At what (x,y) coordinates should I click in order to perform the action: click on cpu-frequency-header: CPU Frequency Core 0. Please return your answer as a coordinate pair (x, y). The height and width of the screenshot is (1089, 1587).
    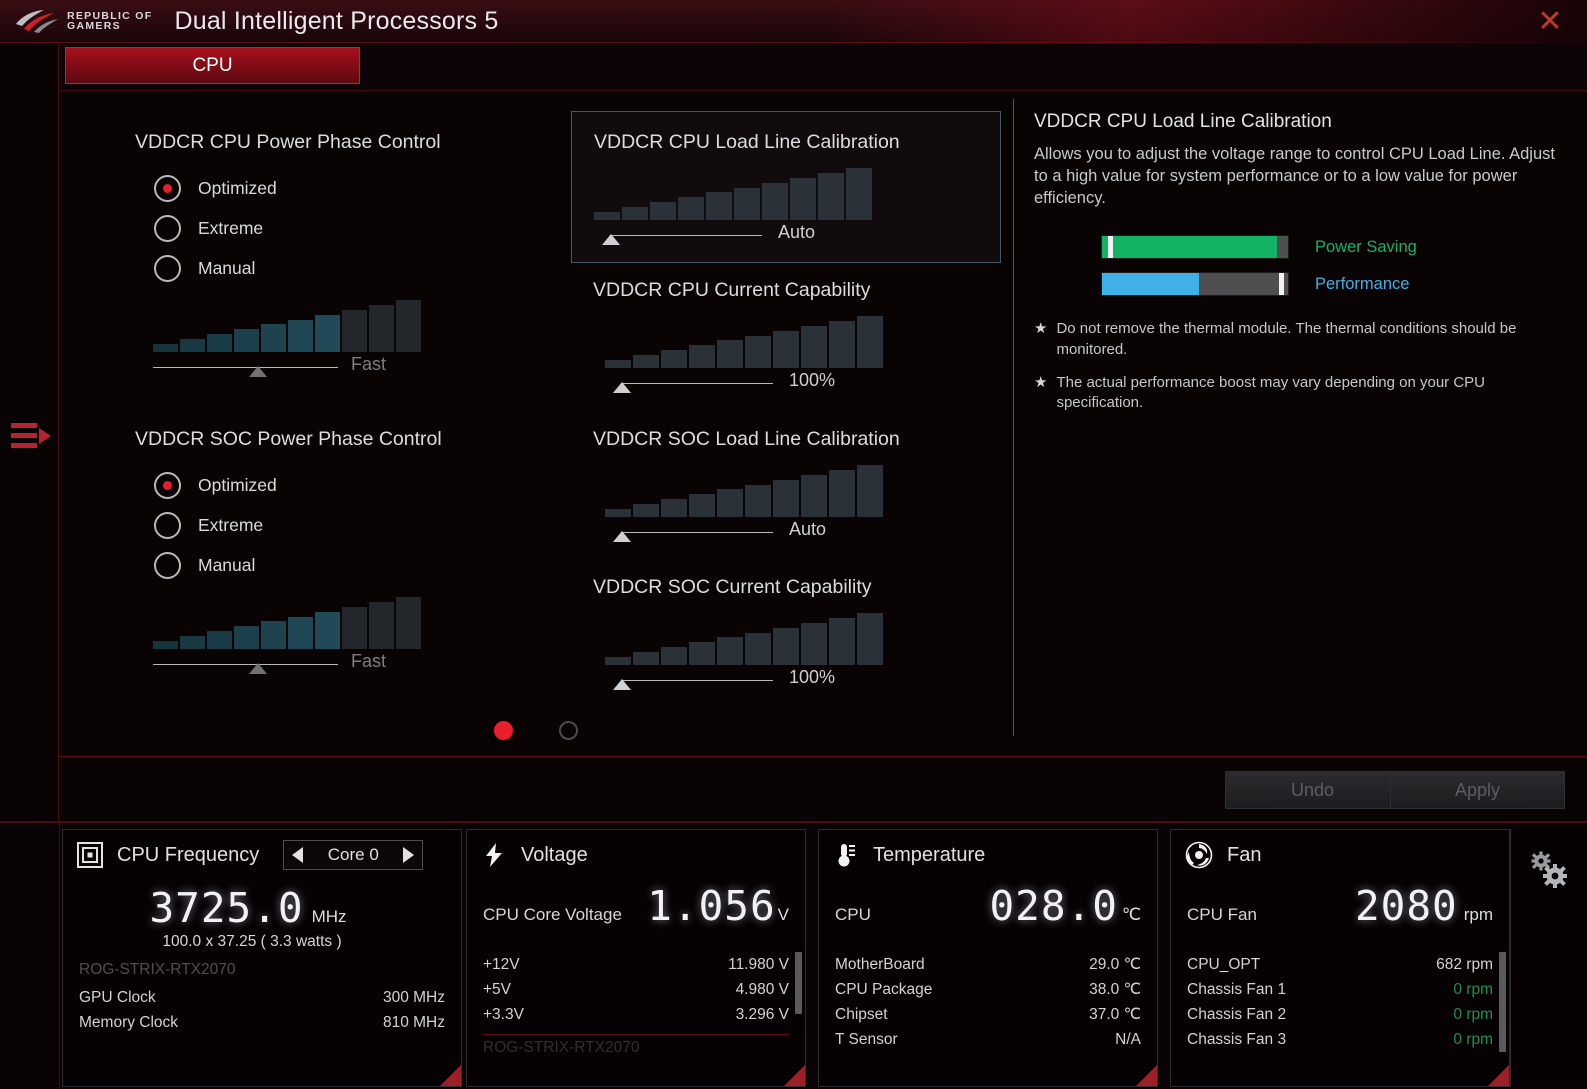
    Looking at the image, I should click on (262, 855).